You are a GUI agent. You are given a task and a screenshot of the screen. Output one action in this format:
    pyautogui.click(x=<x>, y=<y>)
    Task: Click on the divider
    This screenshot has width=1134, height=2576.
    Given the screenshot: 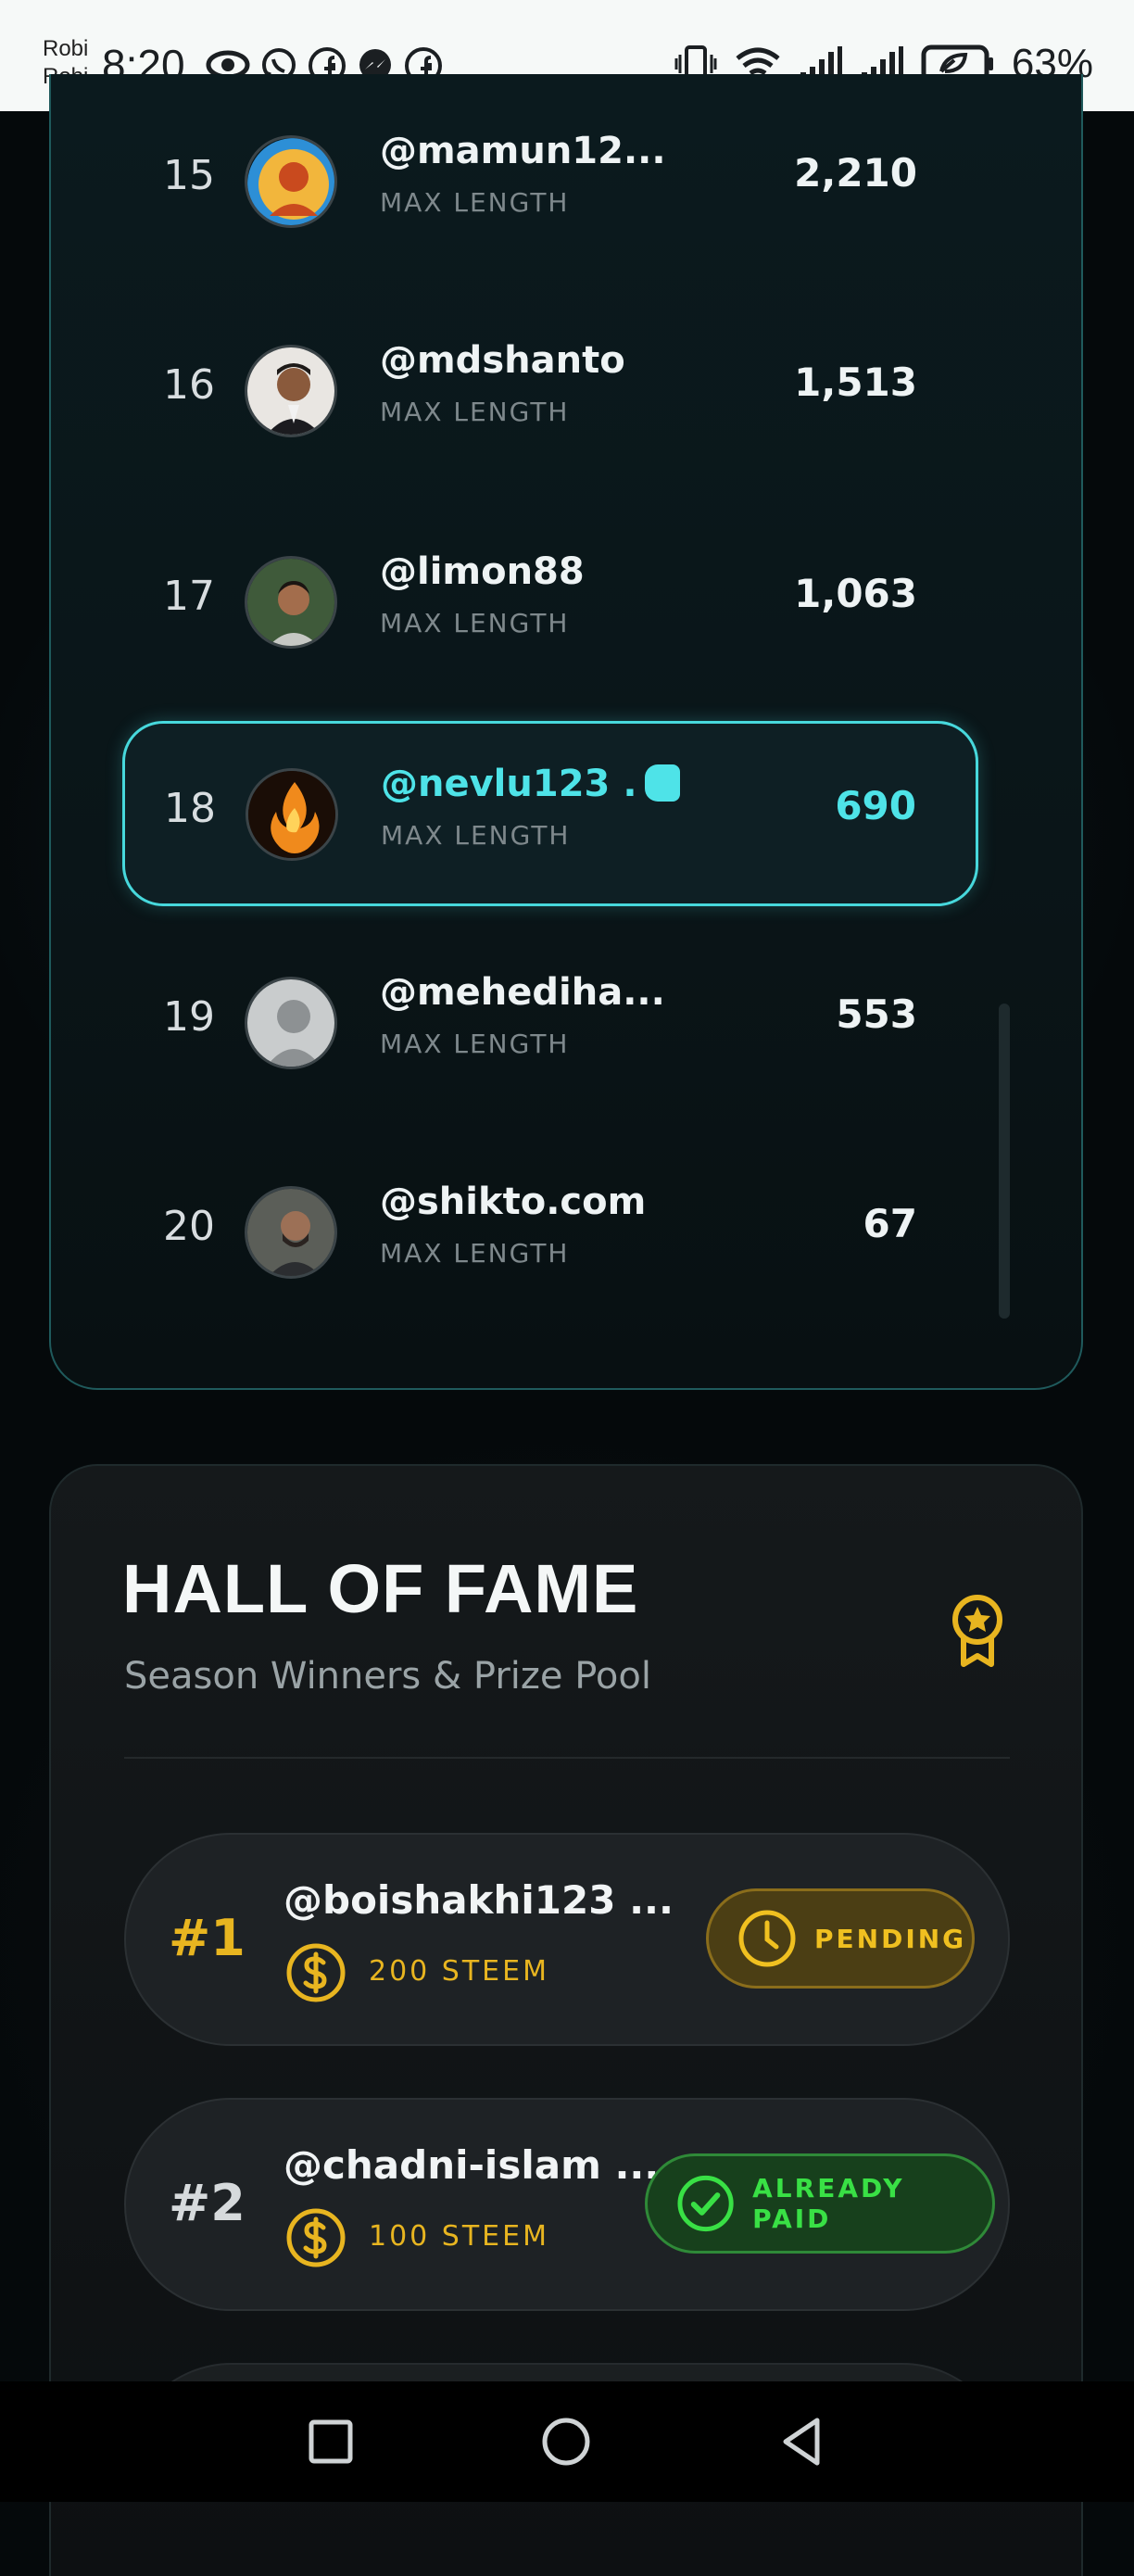 What is the action you would take?
    pyautogui.click(x=567, y=1758)
    